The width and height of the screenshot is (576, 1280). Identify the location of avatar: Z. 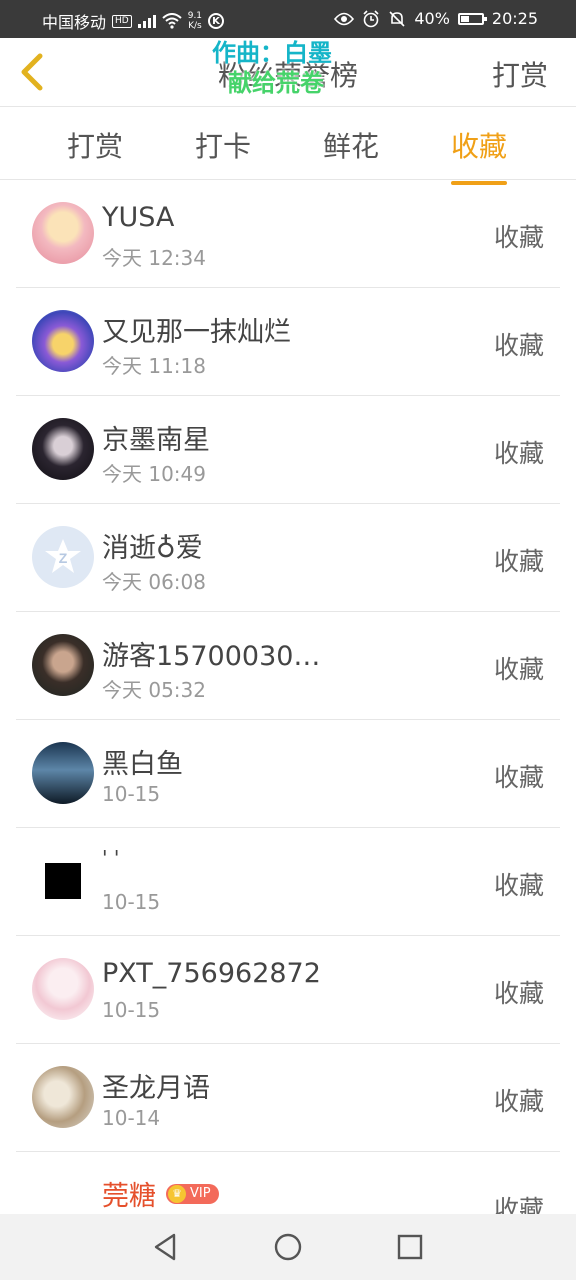
(63, 557).